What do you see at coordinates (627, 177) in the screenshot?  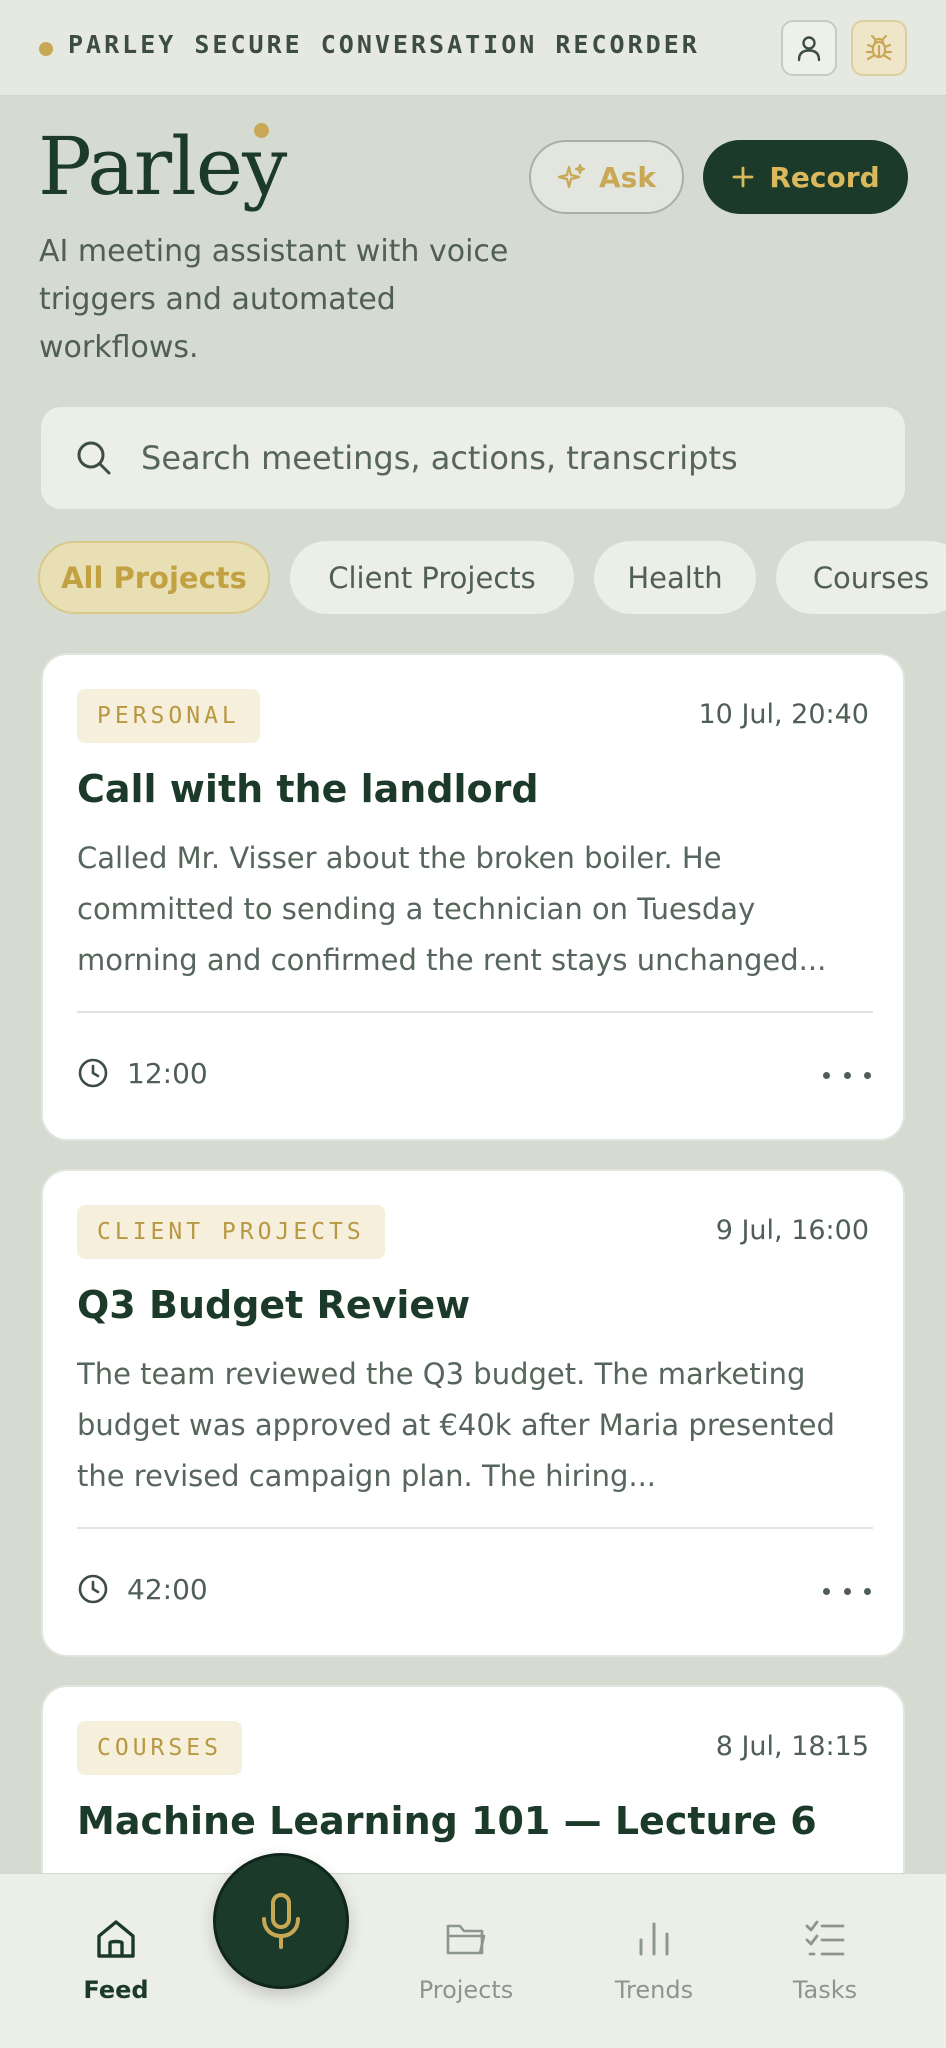 I see `ask-label: Ask` at bounding box center [627, 177].